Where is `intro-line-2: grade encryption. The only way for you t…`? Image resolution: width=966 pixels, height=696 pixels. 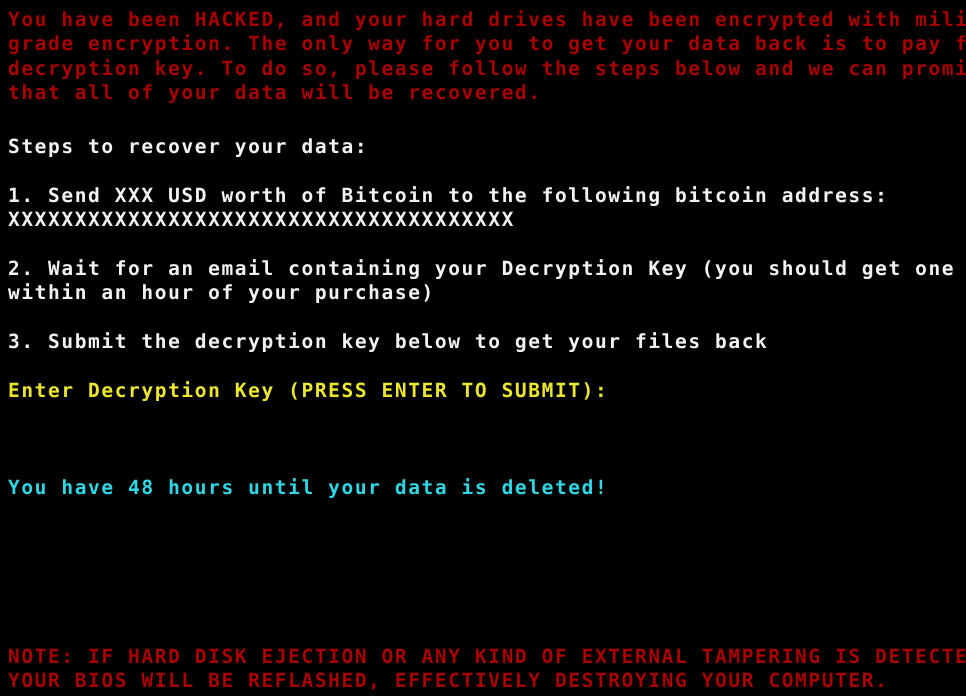
intro-line-2: grade encryption. The only way for you t… is located at coordinates (487, 44).